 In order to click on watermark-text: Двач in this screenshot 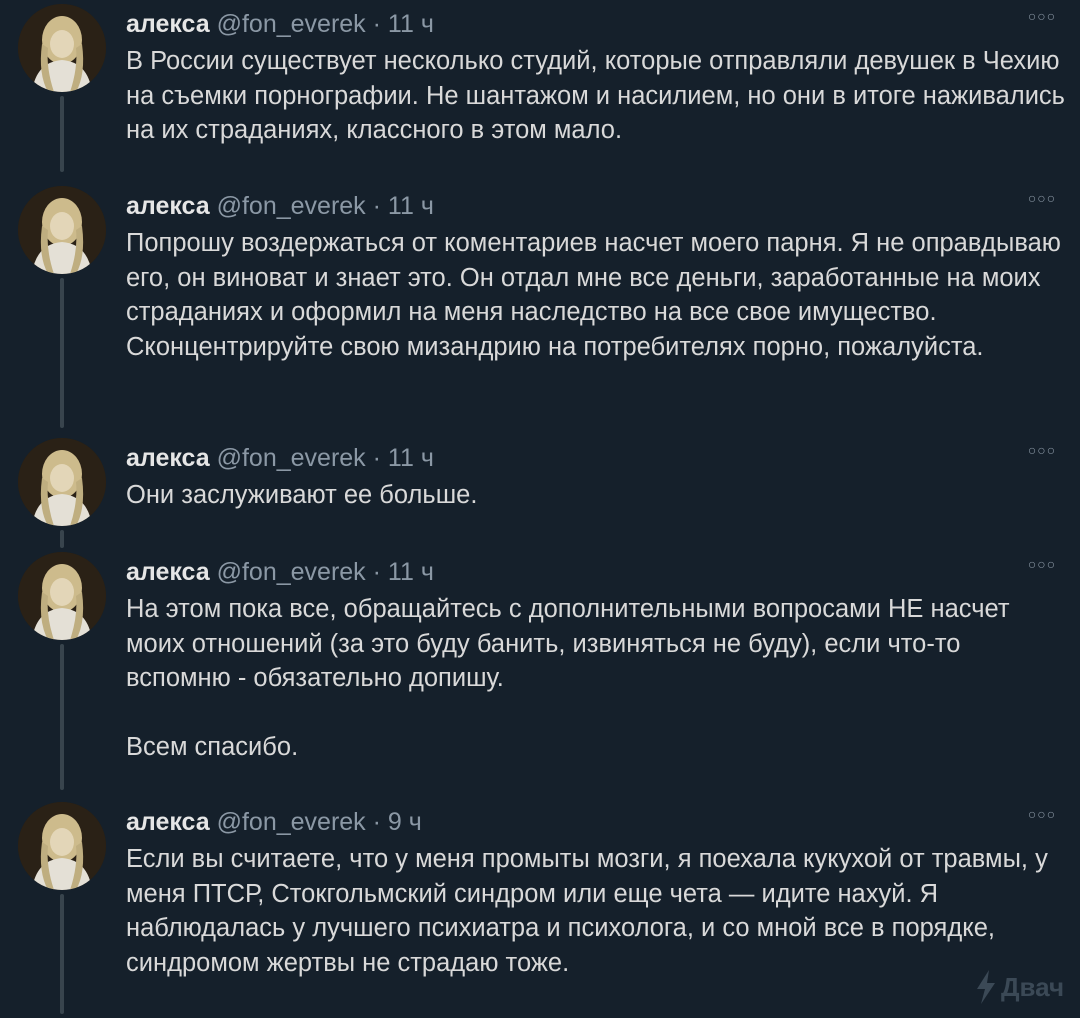, I will do `click(1033, 986)`.